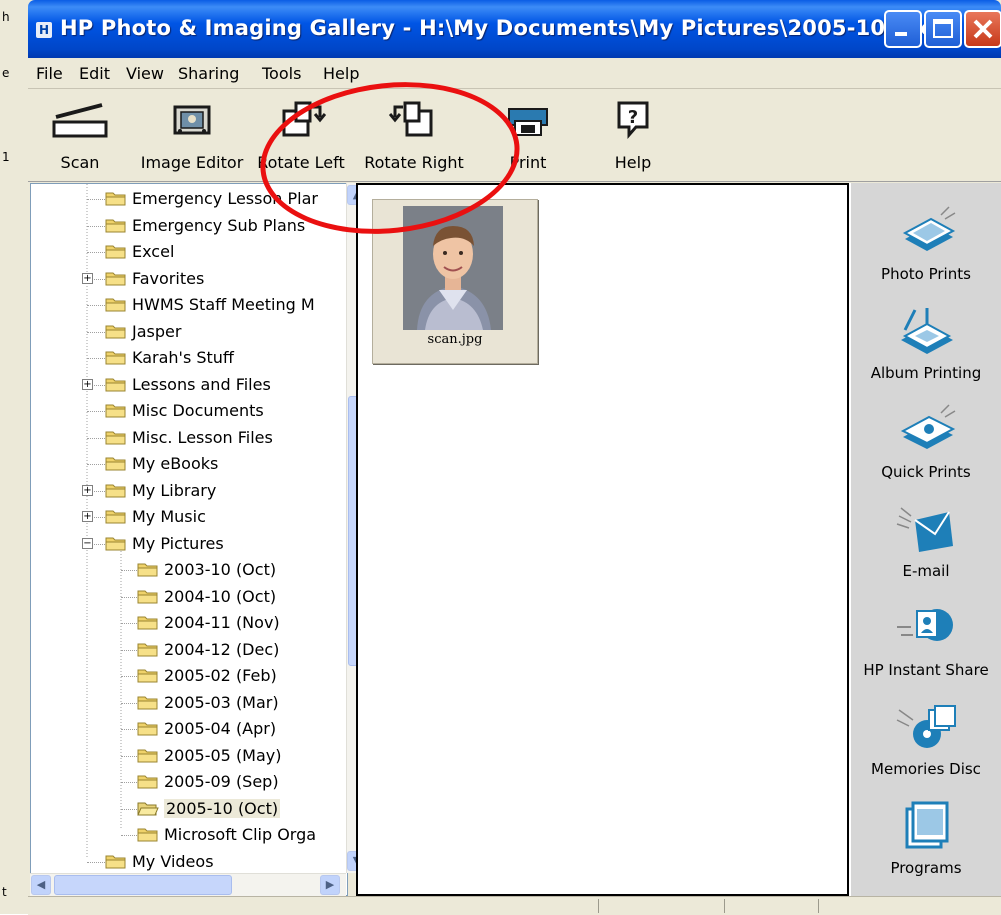 The width and height of the screenshot is (1001, 915). I want to click on photo-prints-button: Photo Prints, so click(926, 242).